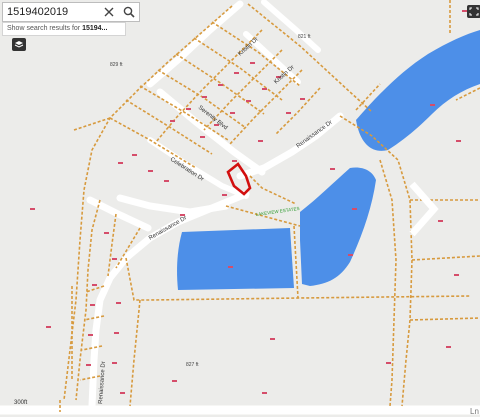  I want to click on search-box, so click(71, 12).